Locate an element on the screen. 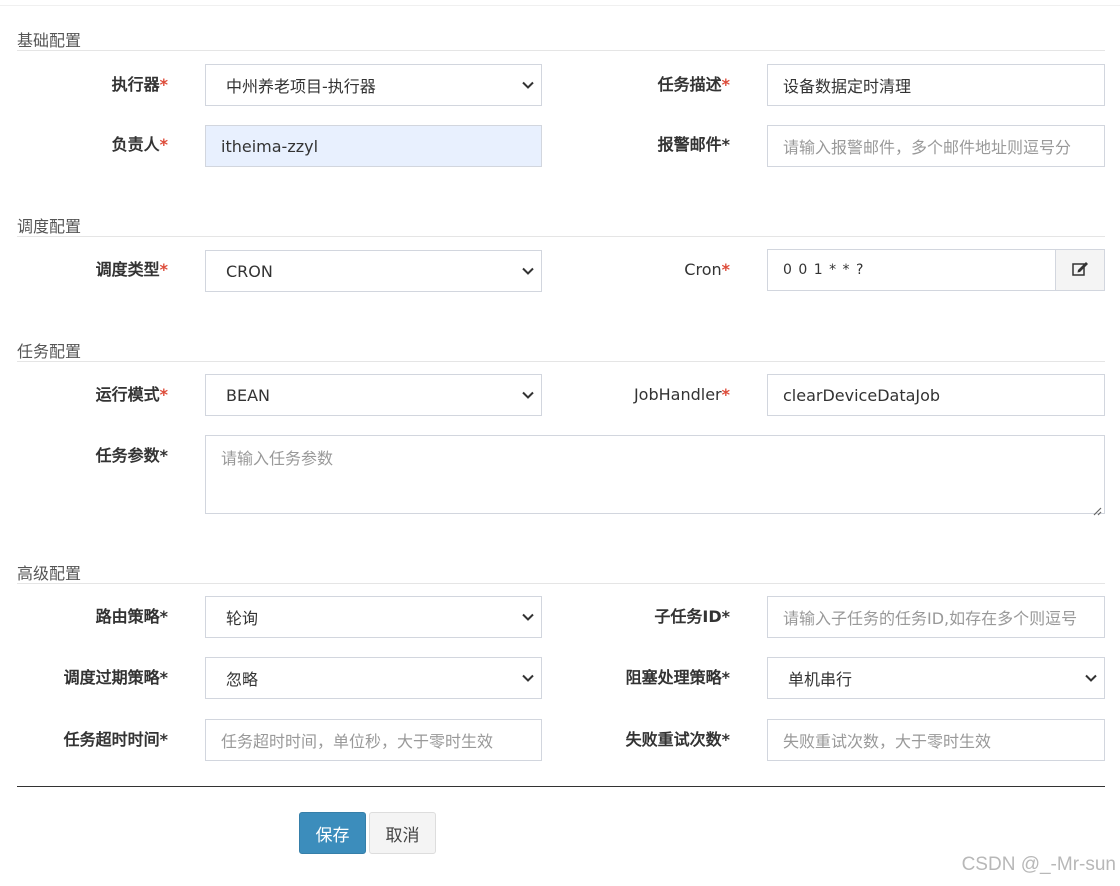  job-desc-input: 设备数据定时清理 is located at coordinates (936, 85).